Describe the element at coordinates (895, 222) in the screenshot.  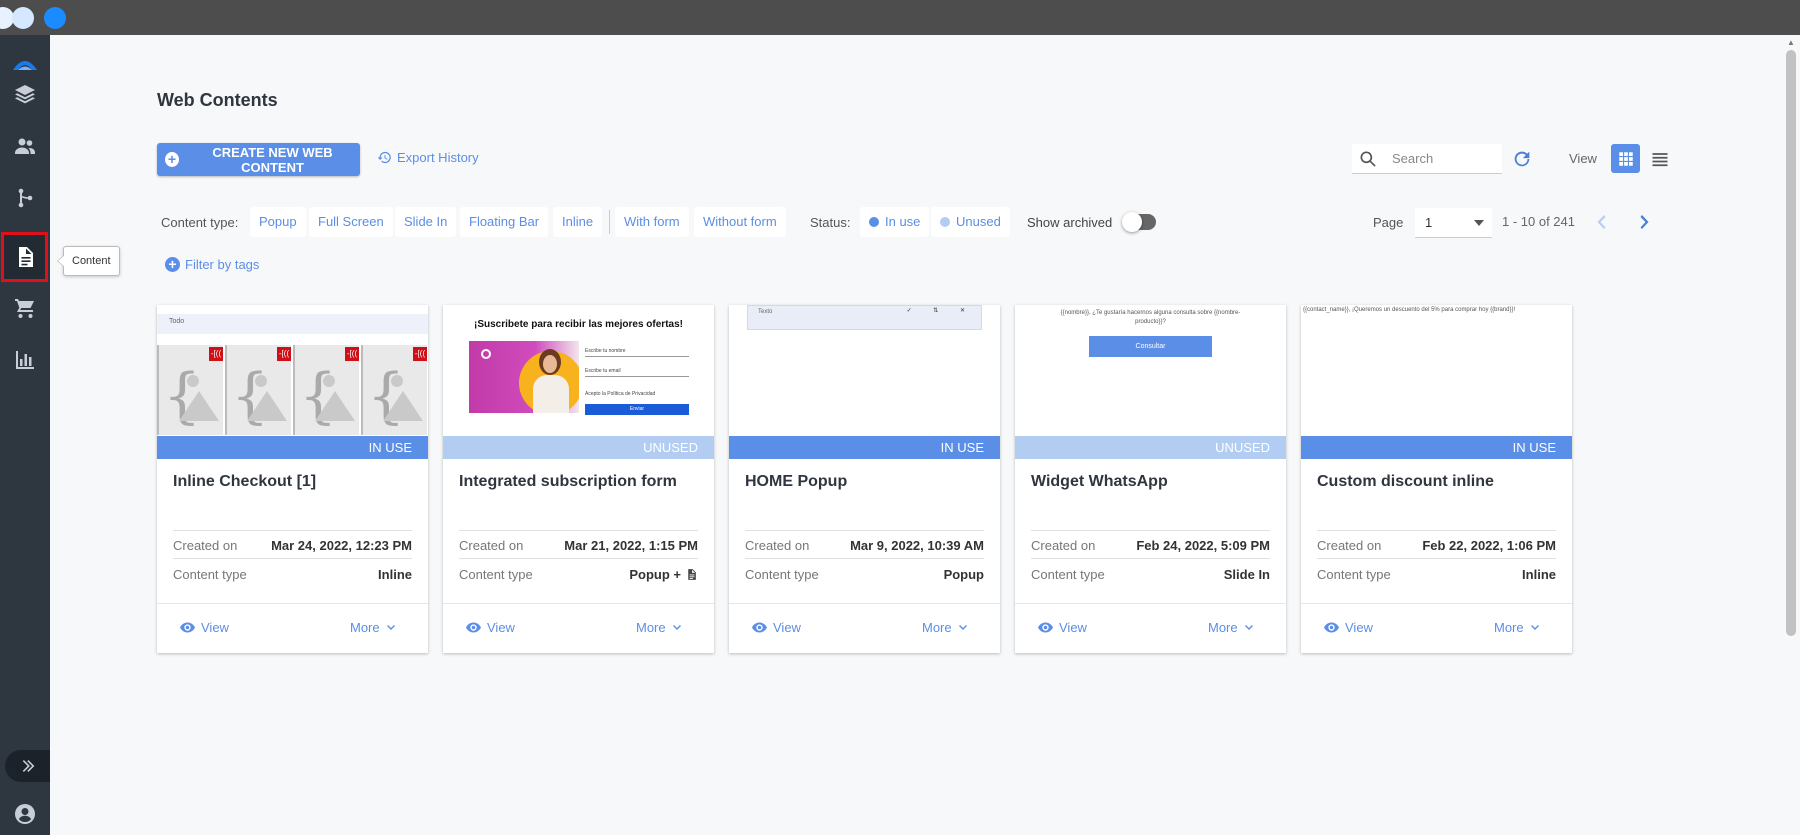
I see `filter-status-in-use: In use` at that location.